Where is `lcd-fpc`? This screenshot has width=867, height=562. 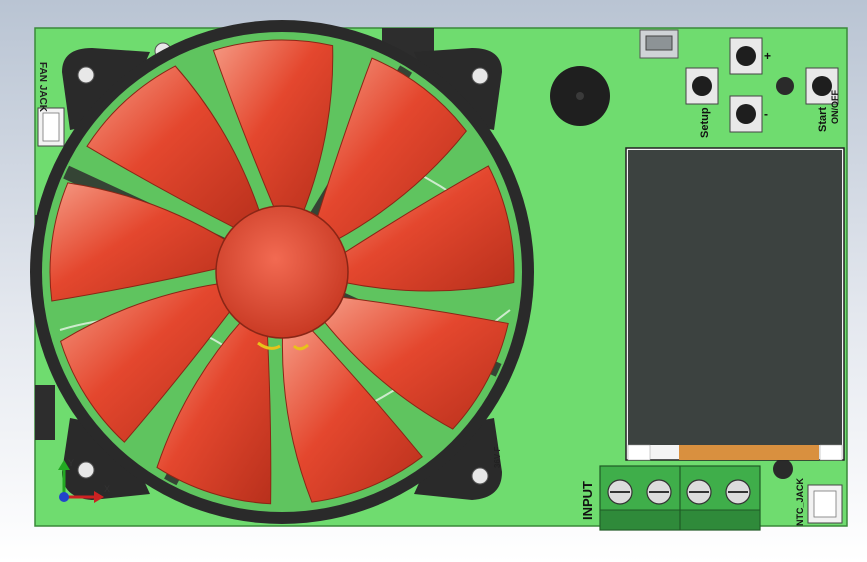
lcd-fpc is located at coordinates (749, 452).